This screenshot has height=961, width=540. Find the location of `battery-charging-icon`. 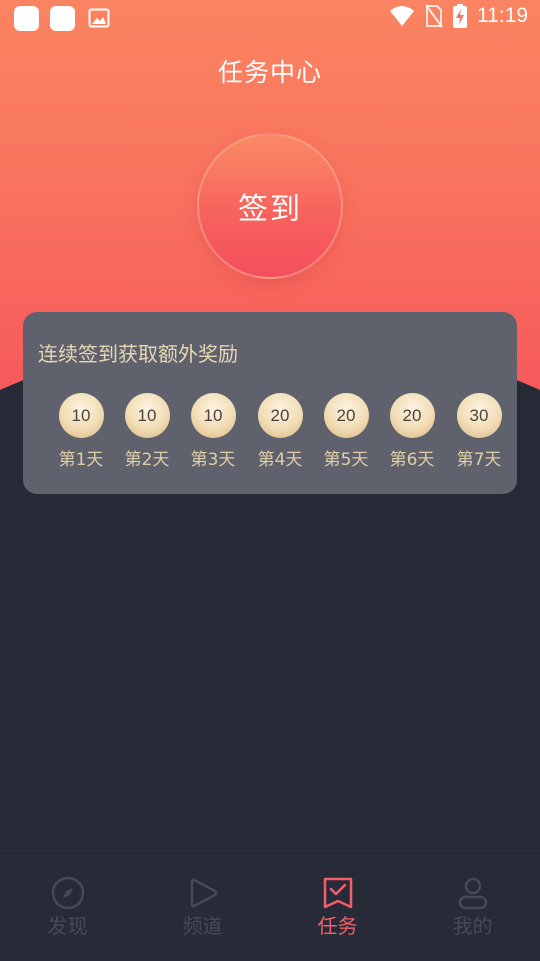

battery-charging-icon is located at coordinates (460, 16).